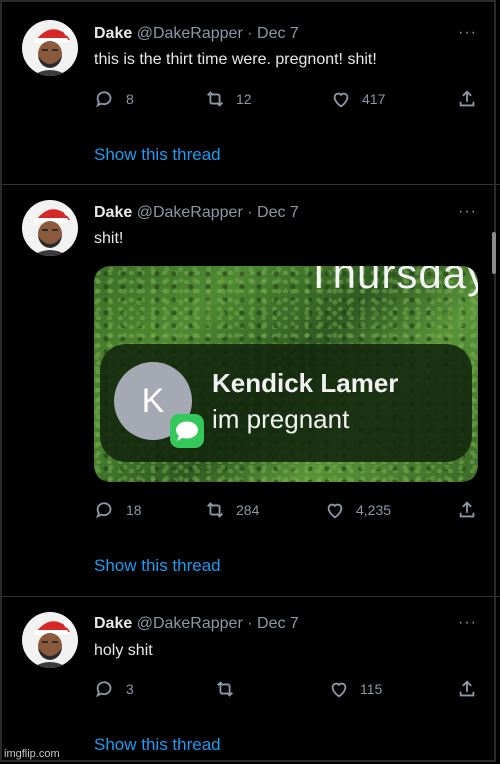 The height and width of the screenshot is (764, 500). What do you see at coordinates (371, 689) in the screenshot?
I see `like-count: 115` at bounding box center [371, 689].